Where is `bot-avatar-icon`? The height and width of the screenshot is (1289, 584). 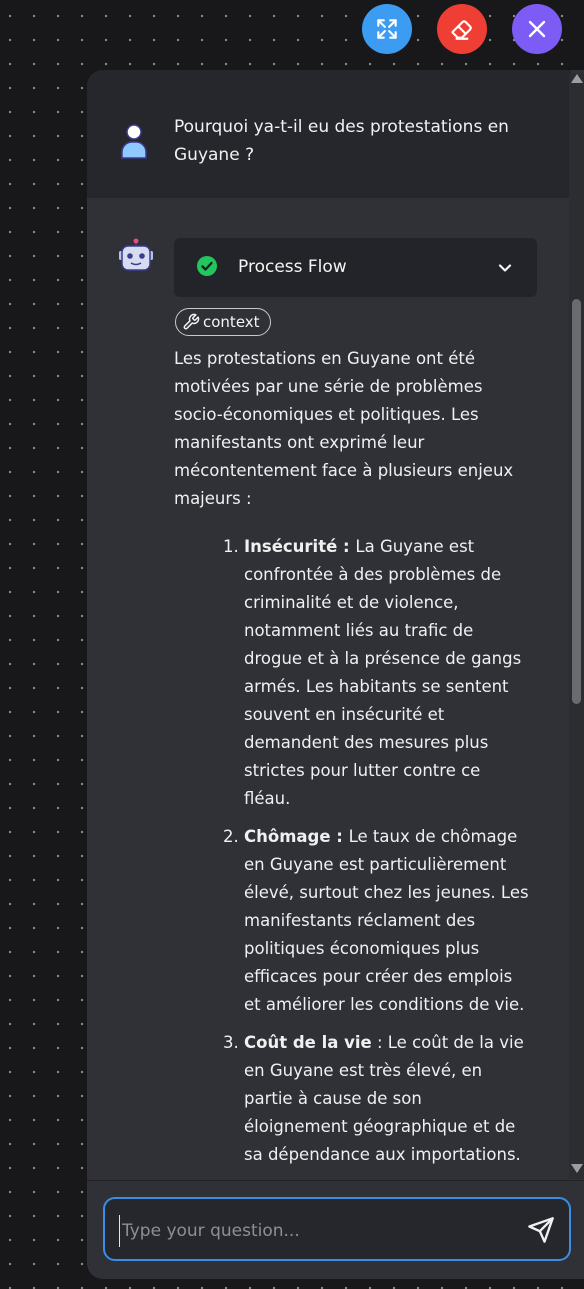
bot-avatar-icon is located at coordinates (136, 254).